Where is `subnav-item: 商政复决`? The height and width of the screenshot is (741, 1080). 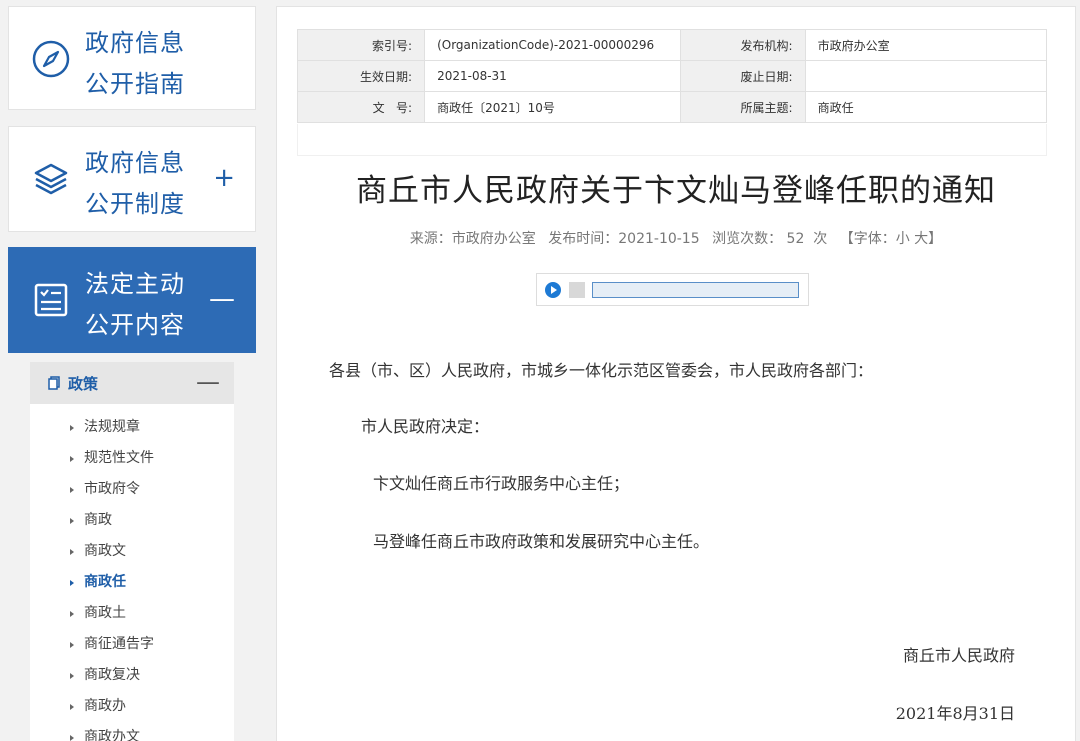 subnav-item: 商政复决 is located at coordinates (132, 675).